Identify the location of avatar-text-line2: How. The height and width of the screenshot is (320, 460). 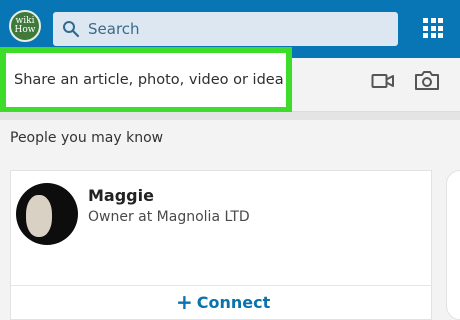
(25, 30).